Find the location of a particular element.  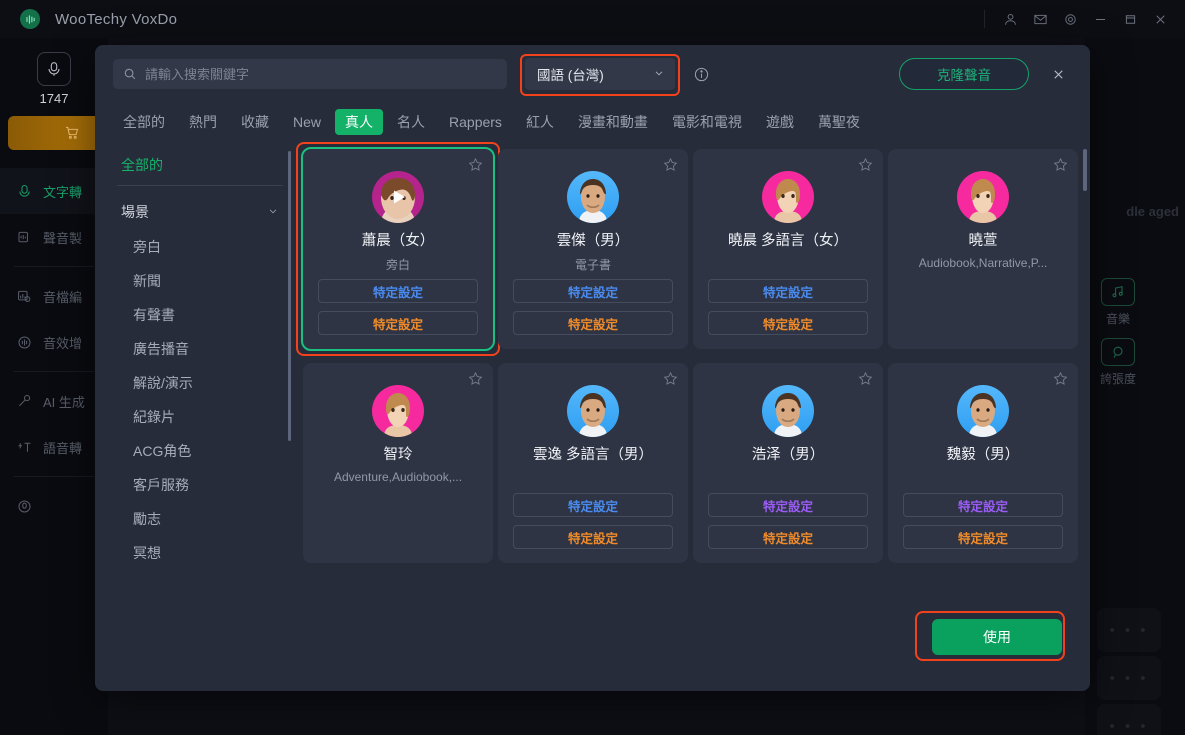

category-item-customer-service: 客戶服務 is located at coordinates (200, 485).